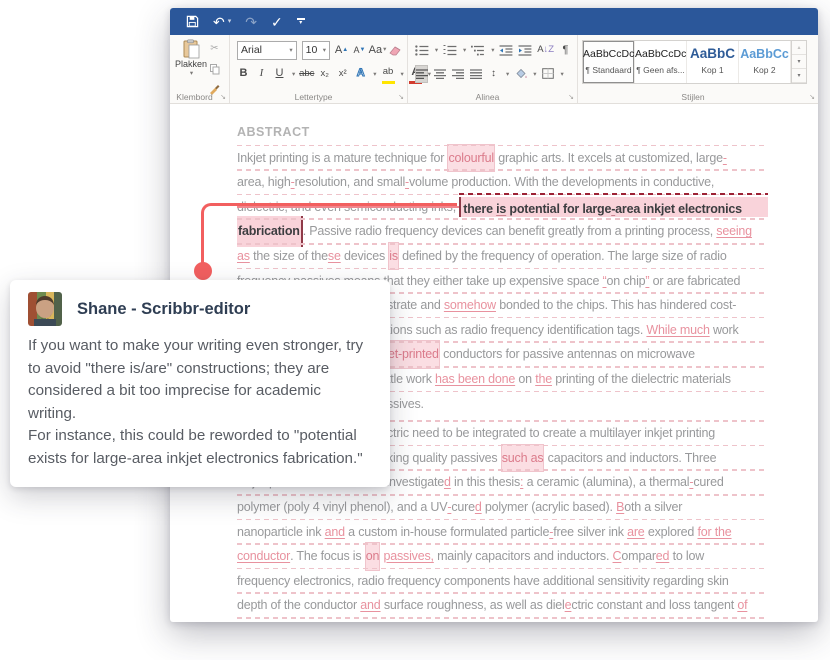 The width and height of the screenshot is (830, 660). Describe the element at coordinates (378, 50) in the screenshot. I see `change-case-button: Aa ▾` at that location.